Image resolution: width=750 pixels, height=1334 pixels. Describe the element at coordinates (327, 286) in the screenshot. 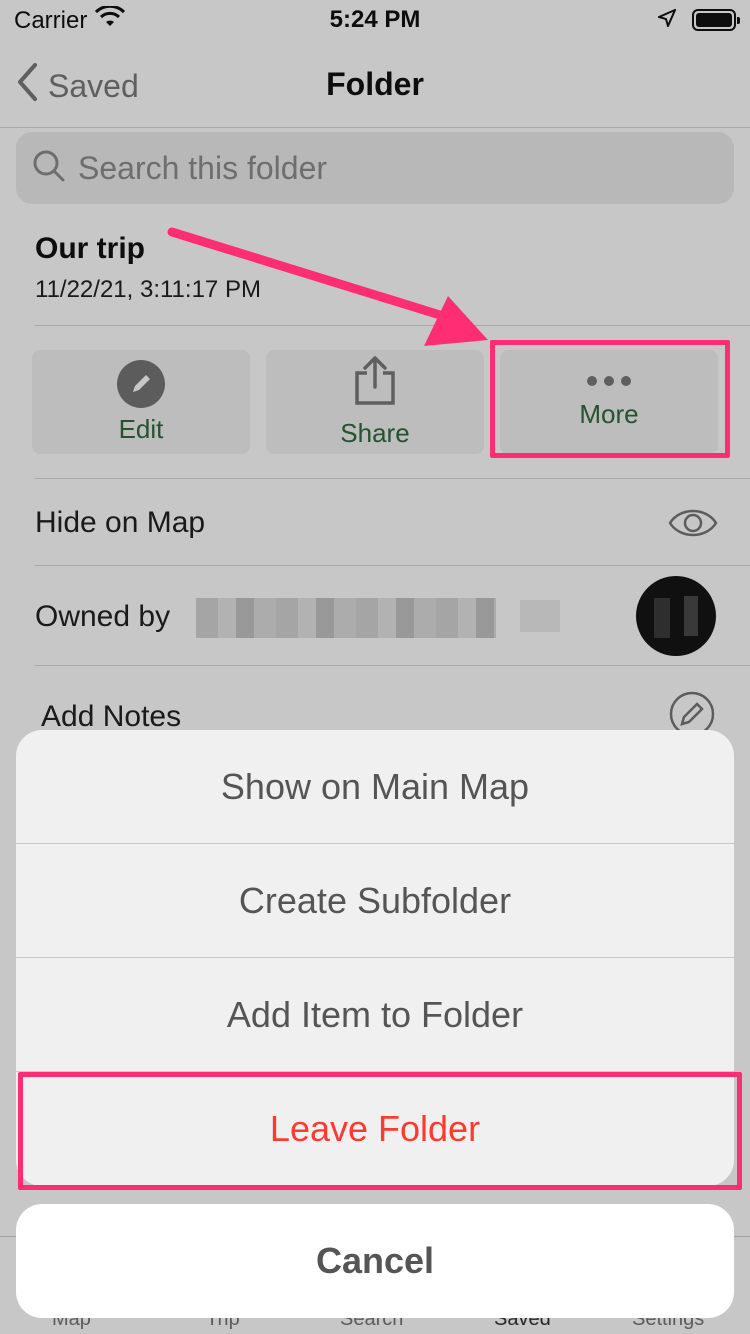

I see `annotation-arrow-icon` at that location.